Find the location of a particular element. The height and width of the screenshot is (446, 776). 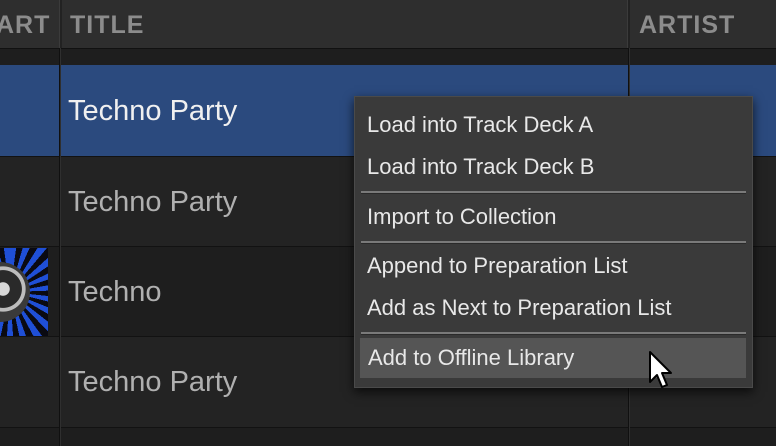

menu-item-load-deck-a: Load into Track Deck A is located at coordinates (557, 125).